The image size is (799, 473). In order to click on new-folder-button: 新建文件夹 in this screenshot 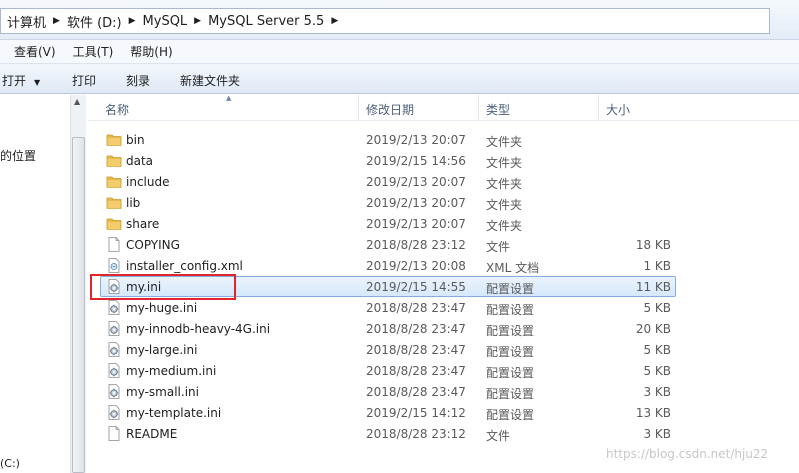, I will do `click(210, 80)`.